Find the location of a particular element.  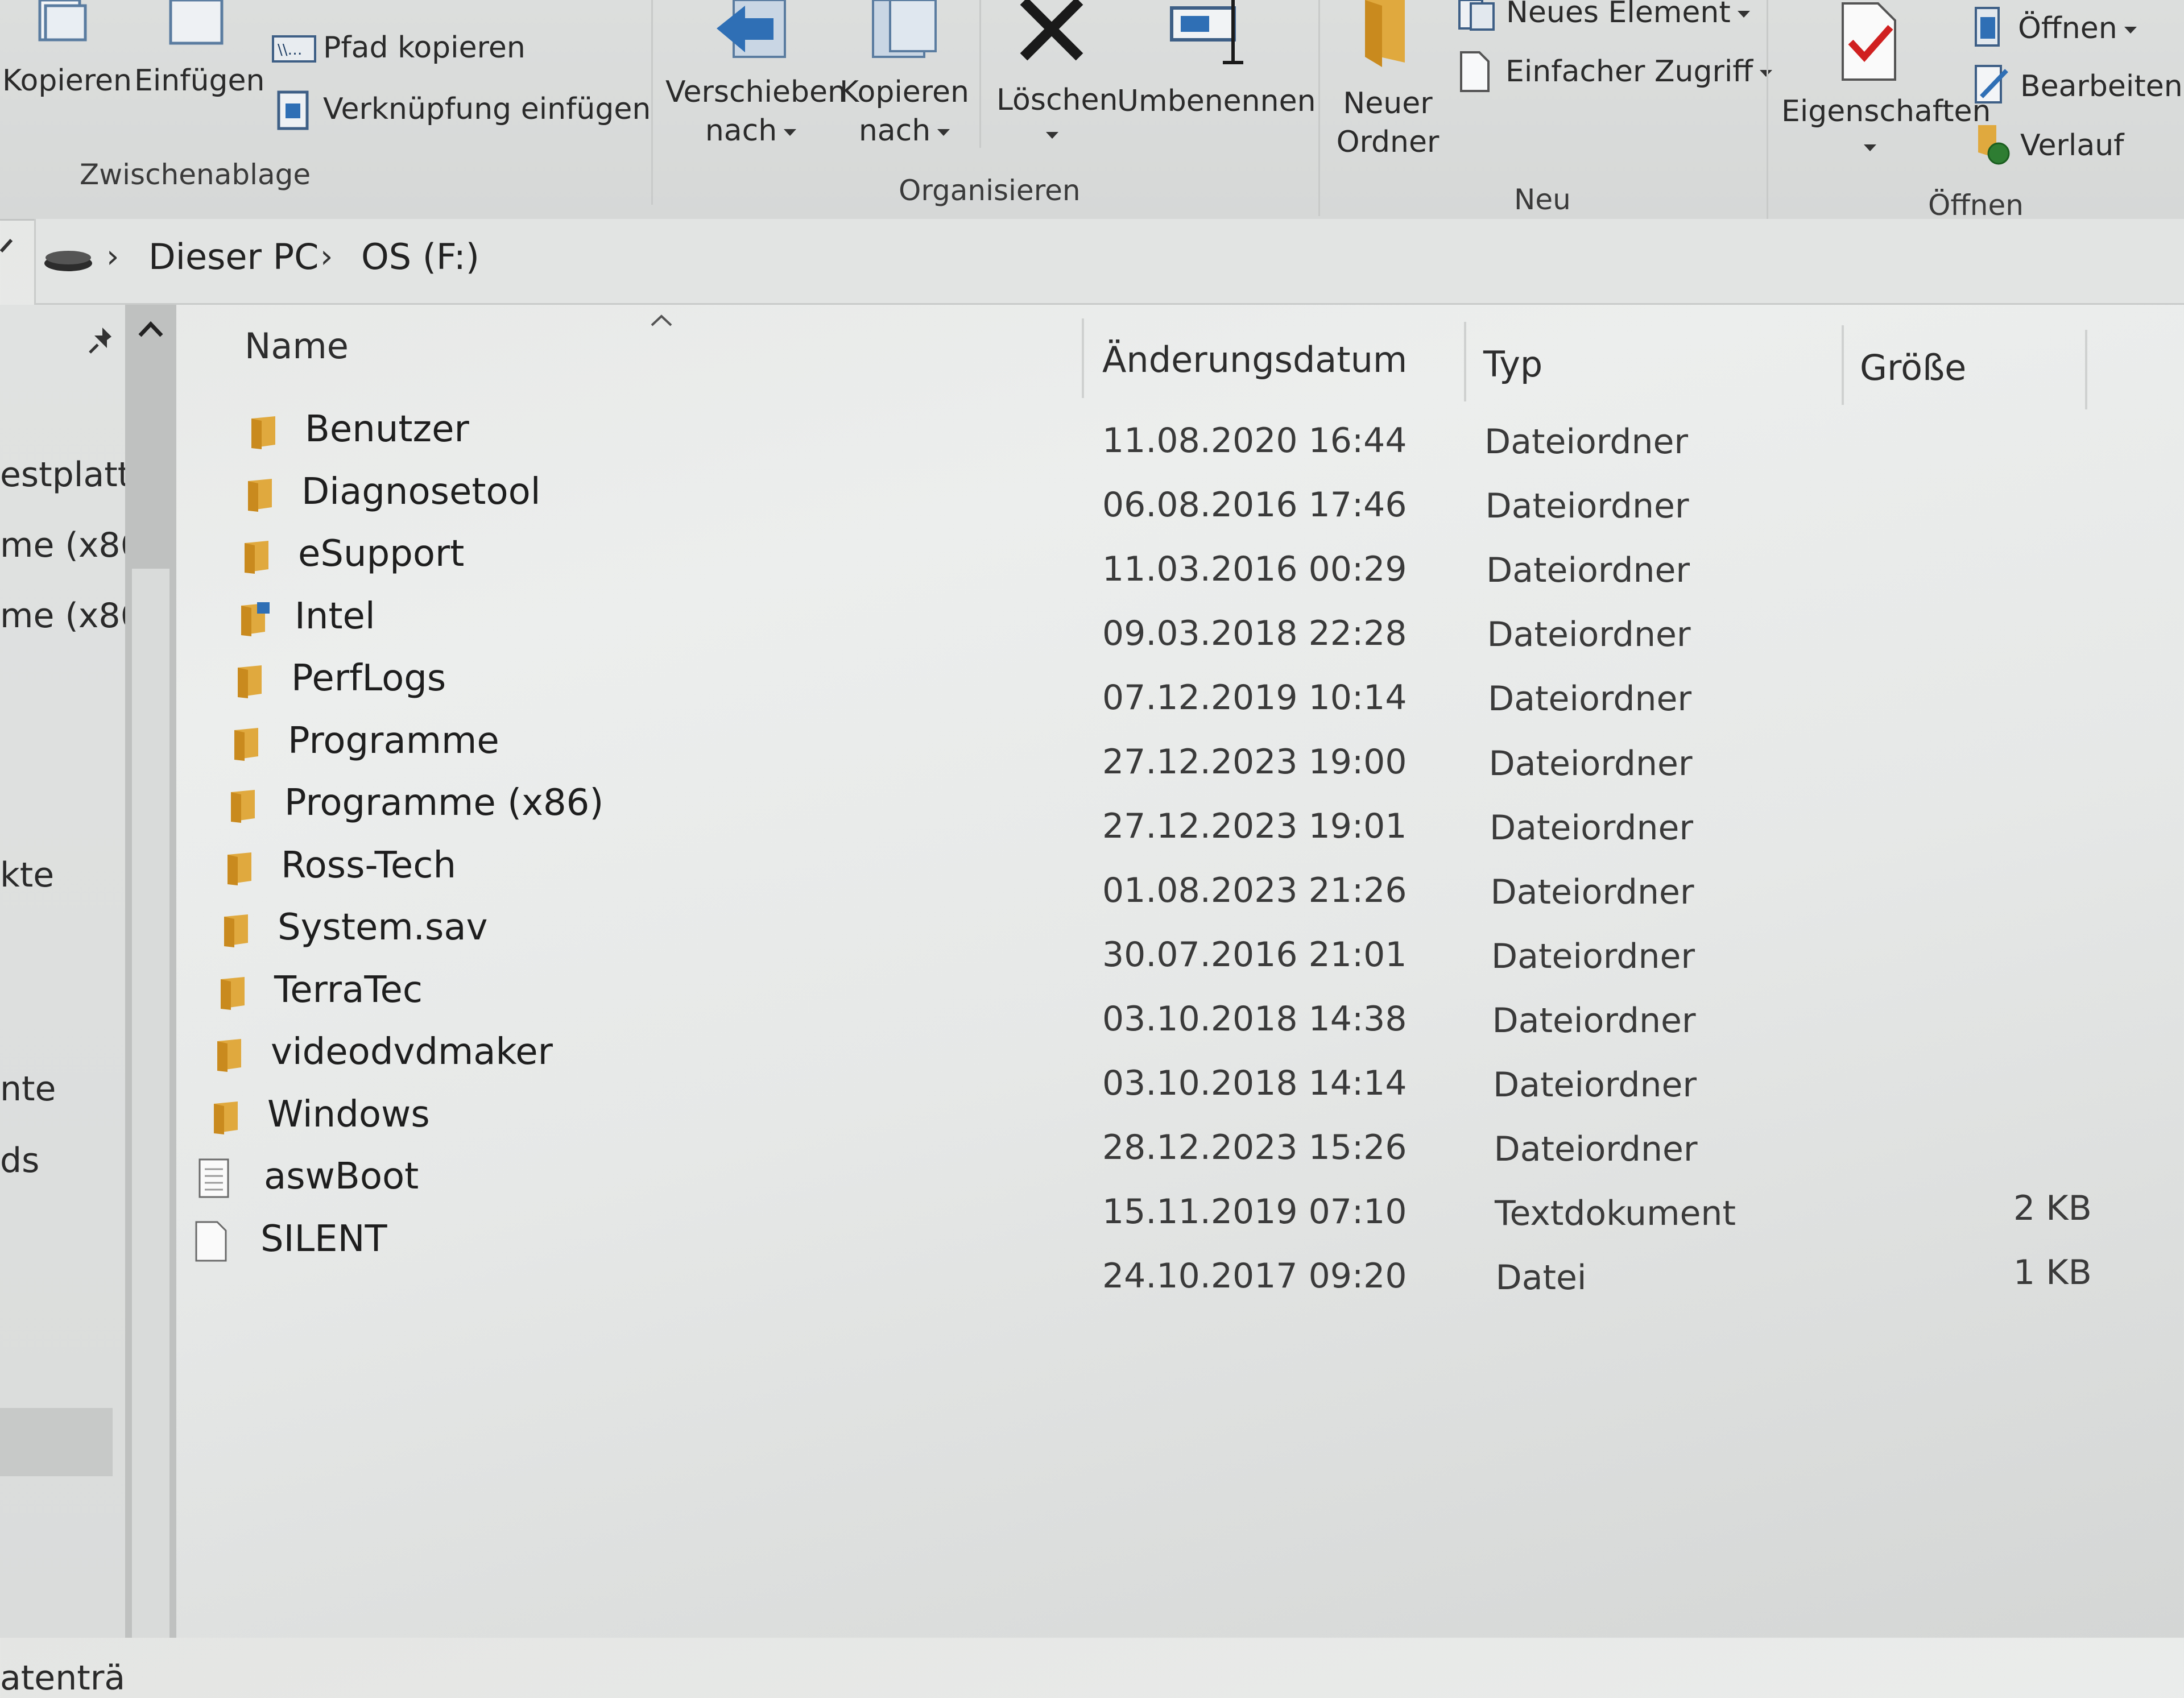

file-name: aswBoot is located at coordinates (341, 1177).